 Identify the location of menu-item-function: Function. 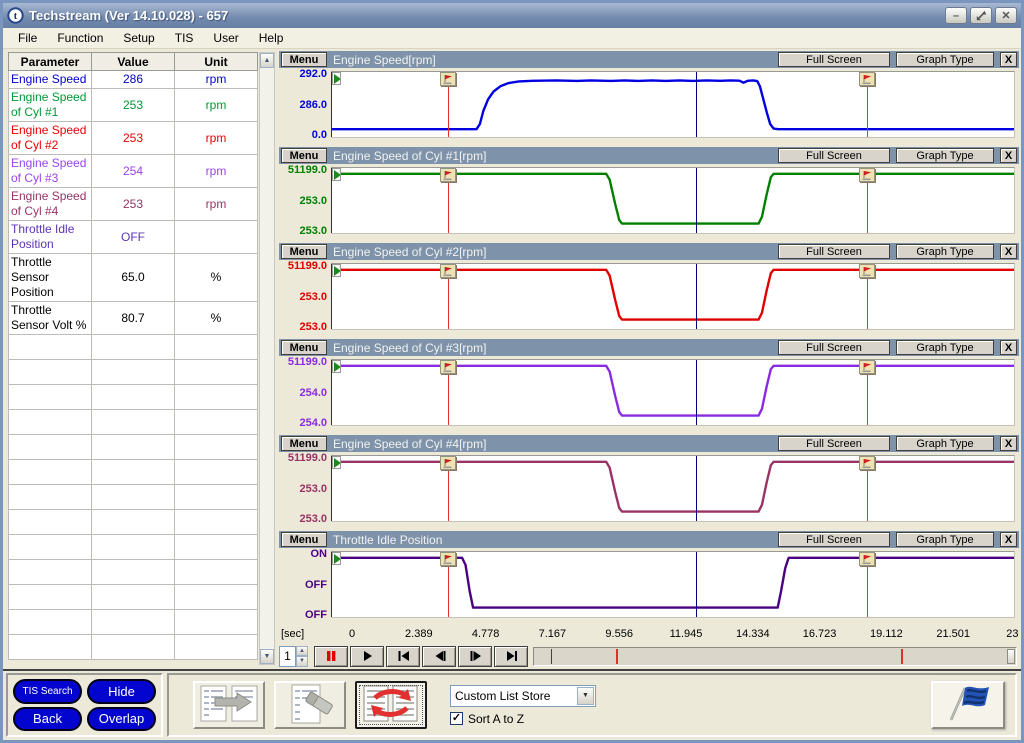
(80, 38).